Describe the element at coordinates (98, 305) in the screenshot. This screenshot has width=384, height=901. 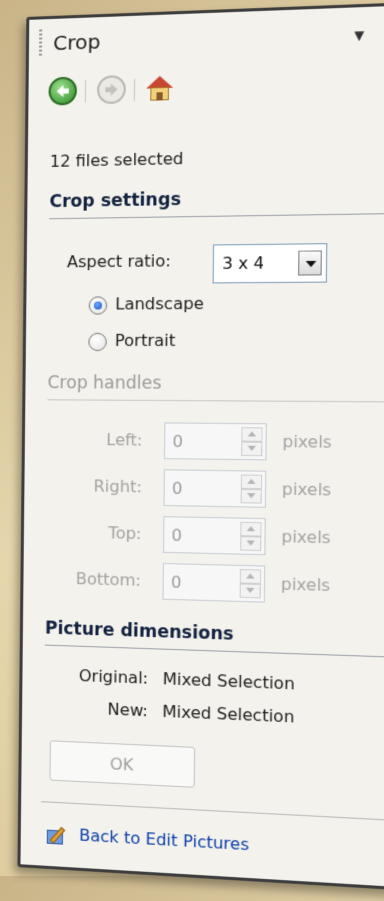
I see `landscape-radio` at that location.